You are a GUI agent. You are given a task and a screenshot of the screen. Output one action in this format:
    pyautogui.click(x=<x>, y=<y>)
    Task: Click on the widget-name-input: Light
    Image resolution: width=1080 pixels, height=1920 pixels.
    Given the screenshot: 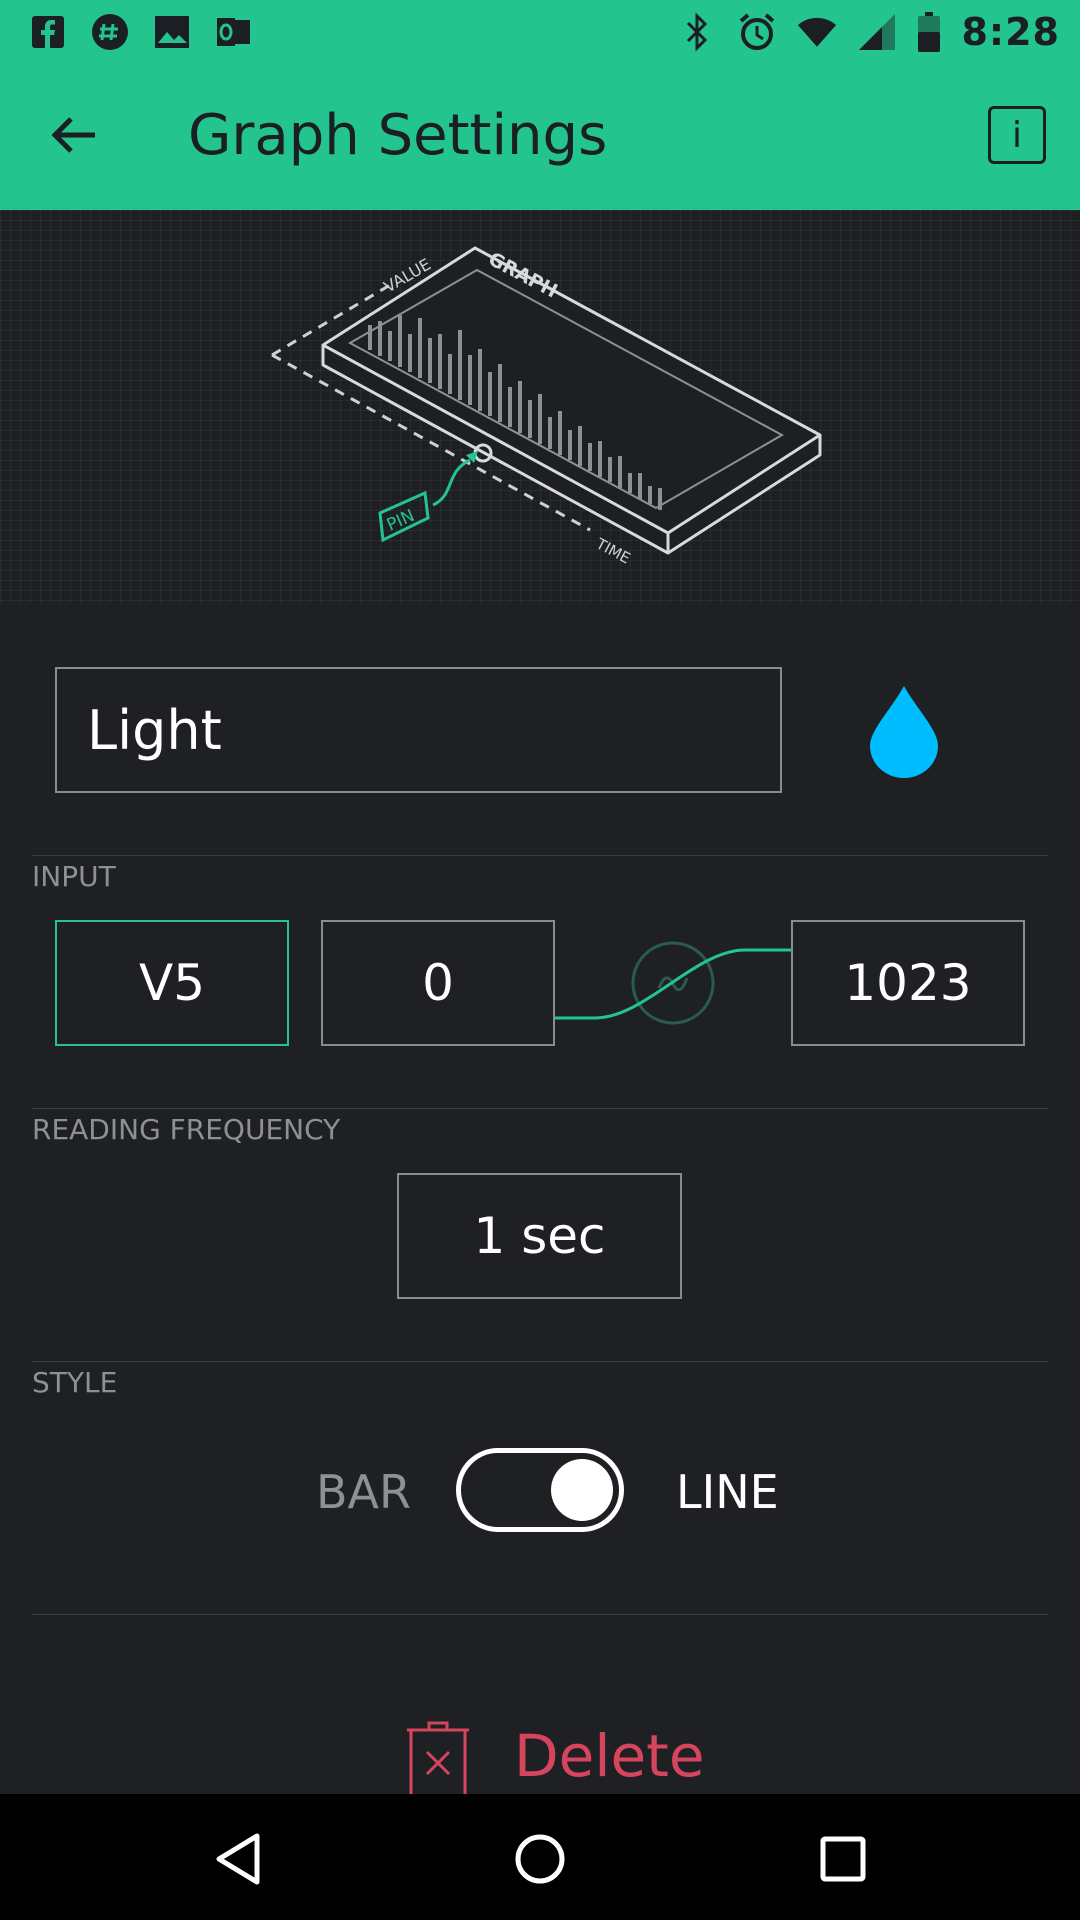 What is the action you would take?
    pyautogui.click(x=418, y=730)
    